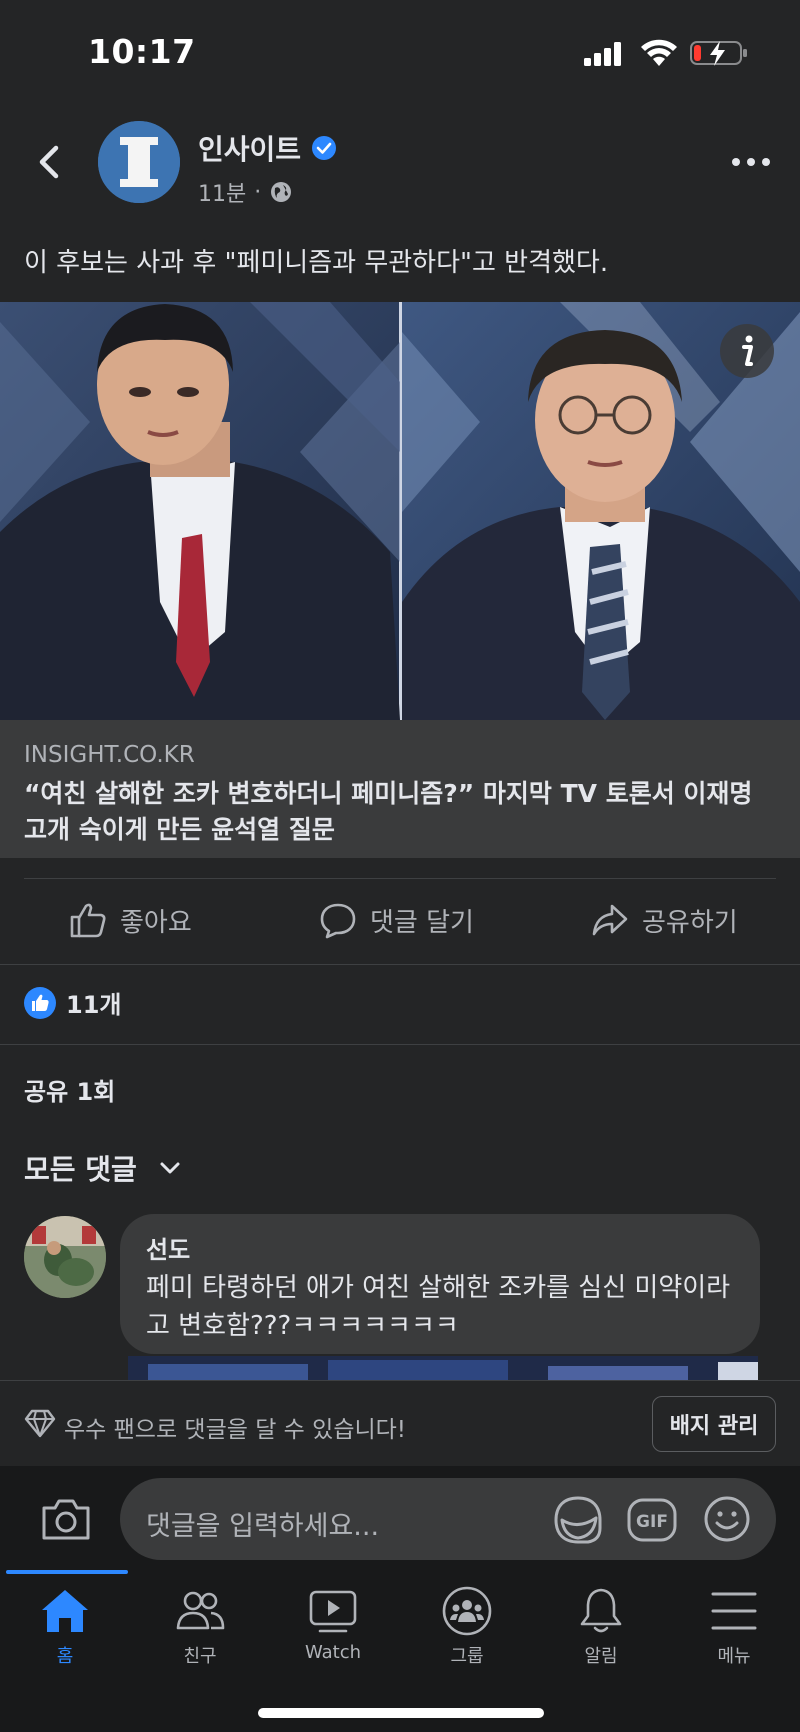  Describe the element at coordinates (443, 1368) in the screenshot. I see `comment-attached-image` at that location.